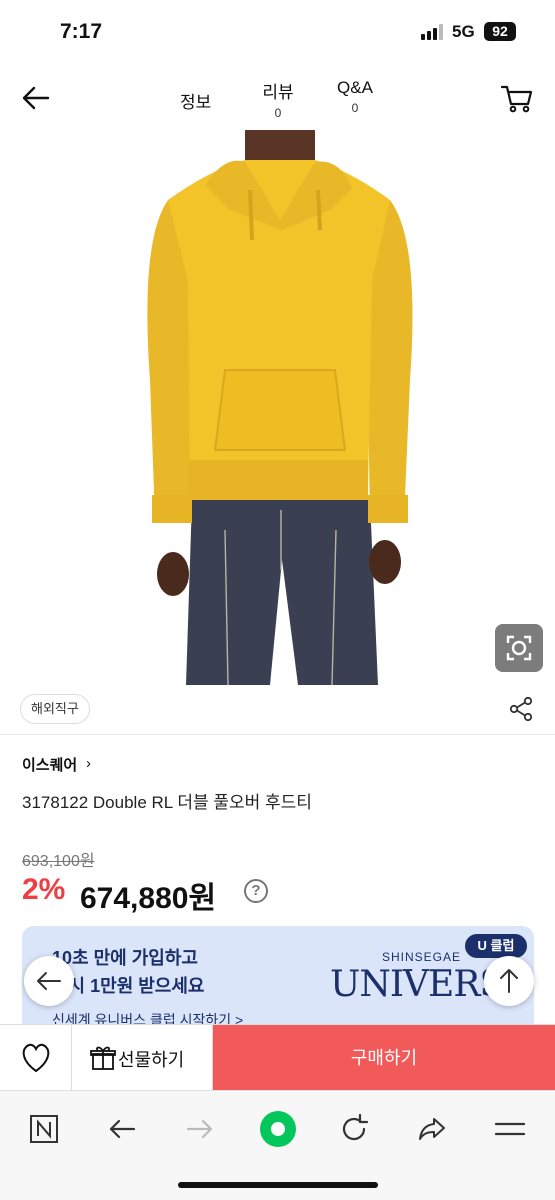 This screenshot has height=1200, width=555. What do you see at coordinates (36, 98) in the screenshot?
I see `back-arrow-icon` at bounding box center [36, 98].